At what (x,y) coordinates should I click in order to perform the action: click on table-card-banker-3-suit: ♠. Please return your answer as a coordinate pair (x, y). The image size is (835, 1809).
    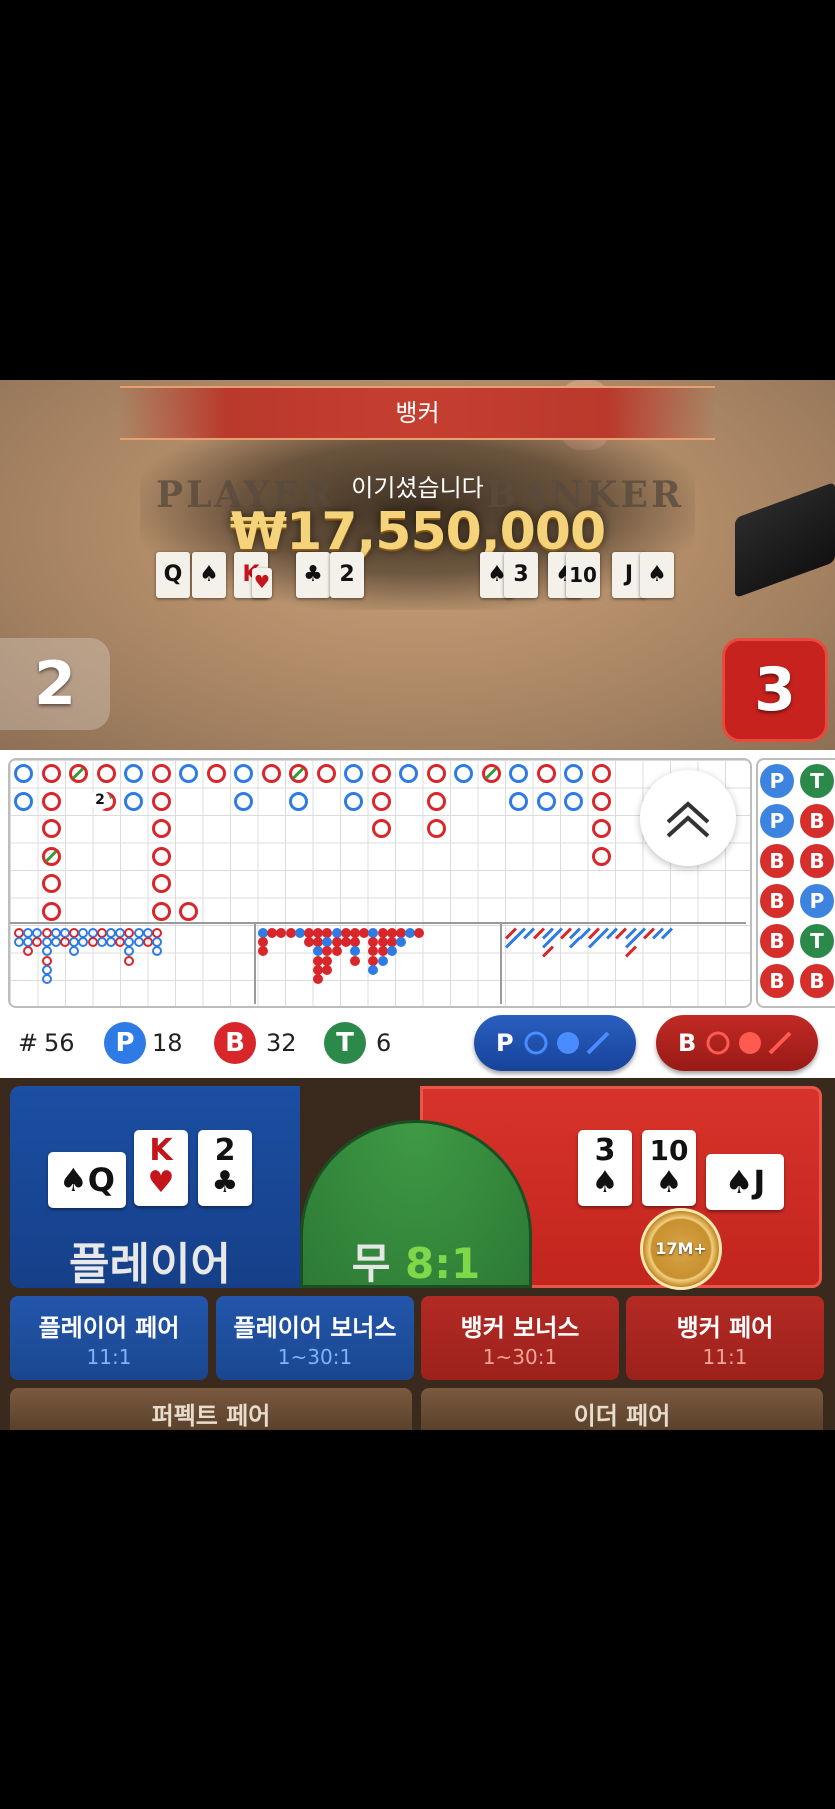
    Looking at the image, I should click on (657, 575).